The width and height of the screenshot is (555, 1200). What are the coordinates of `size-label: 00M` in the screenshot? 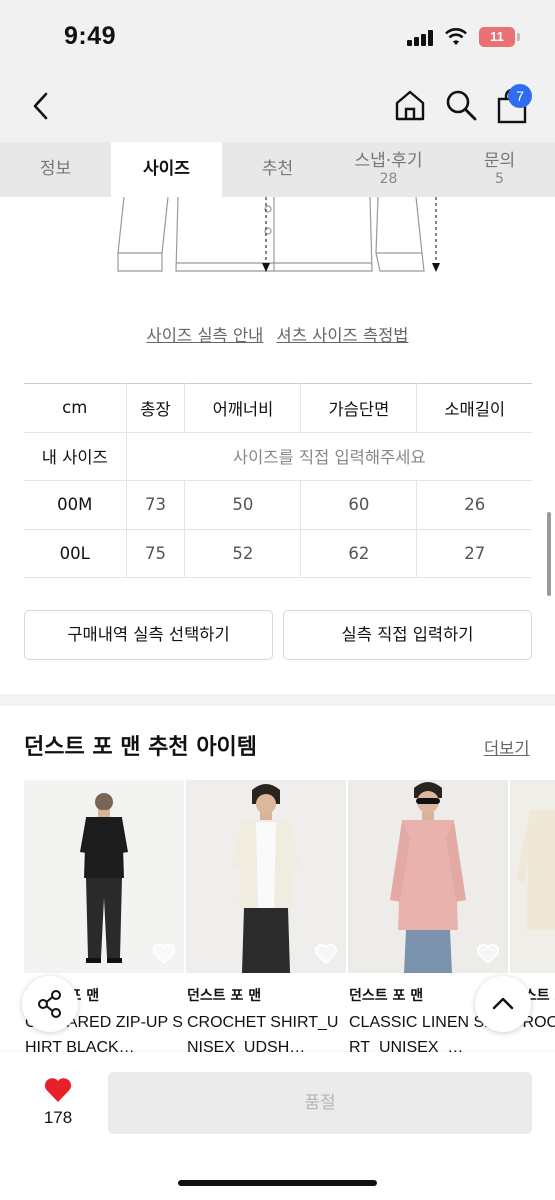 It's located at (75, 505).